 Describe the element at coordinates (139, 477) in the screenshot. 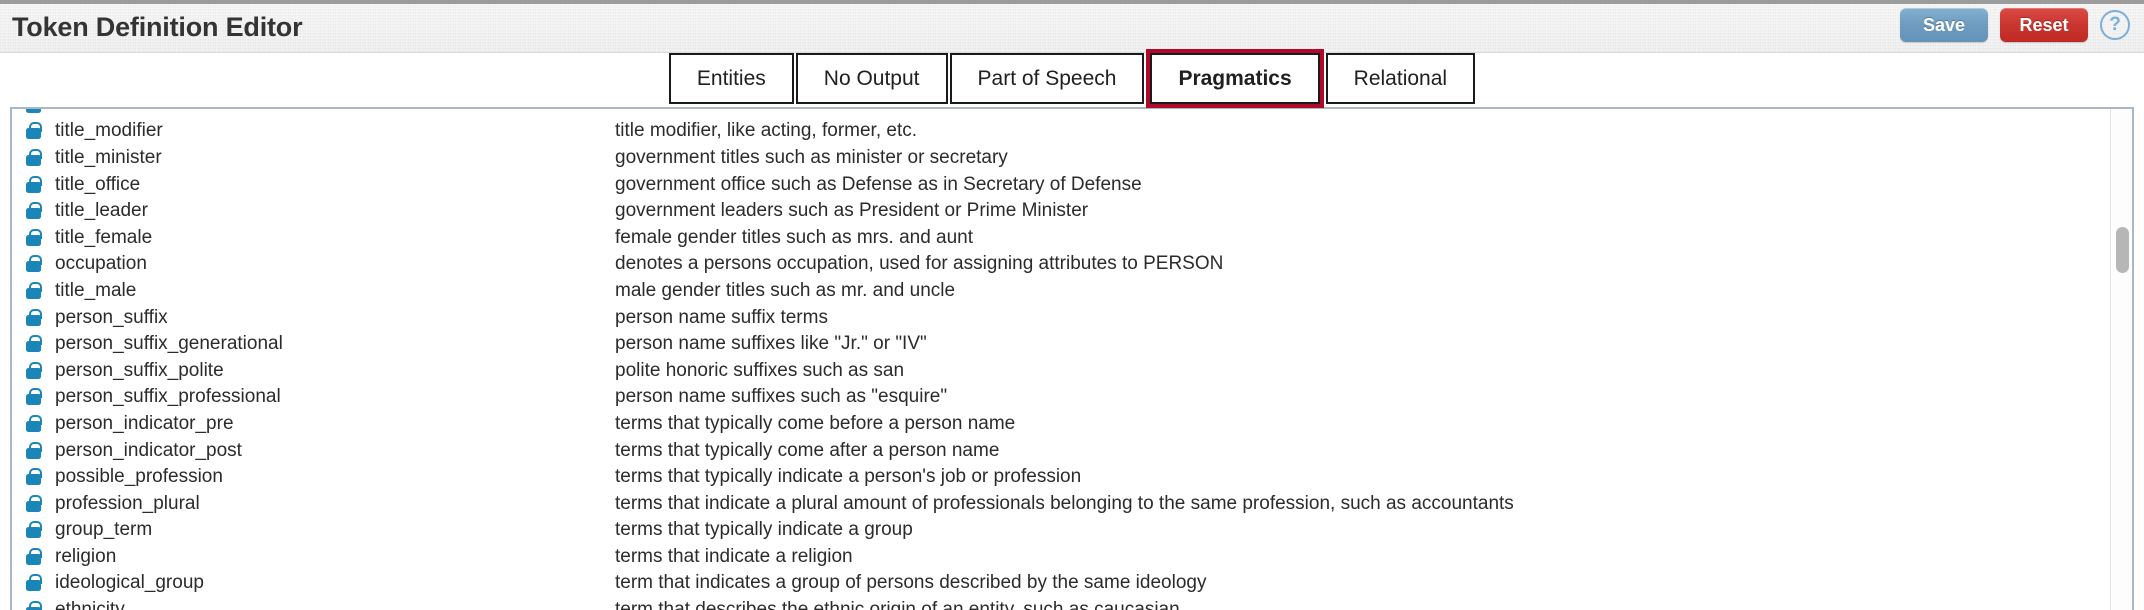

I see `token-name: possible_profession` at that location.